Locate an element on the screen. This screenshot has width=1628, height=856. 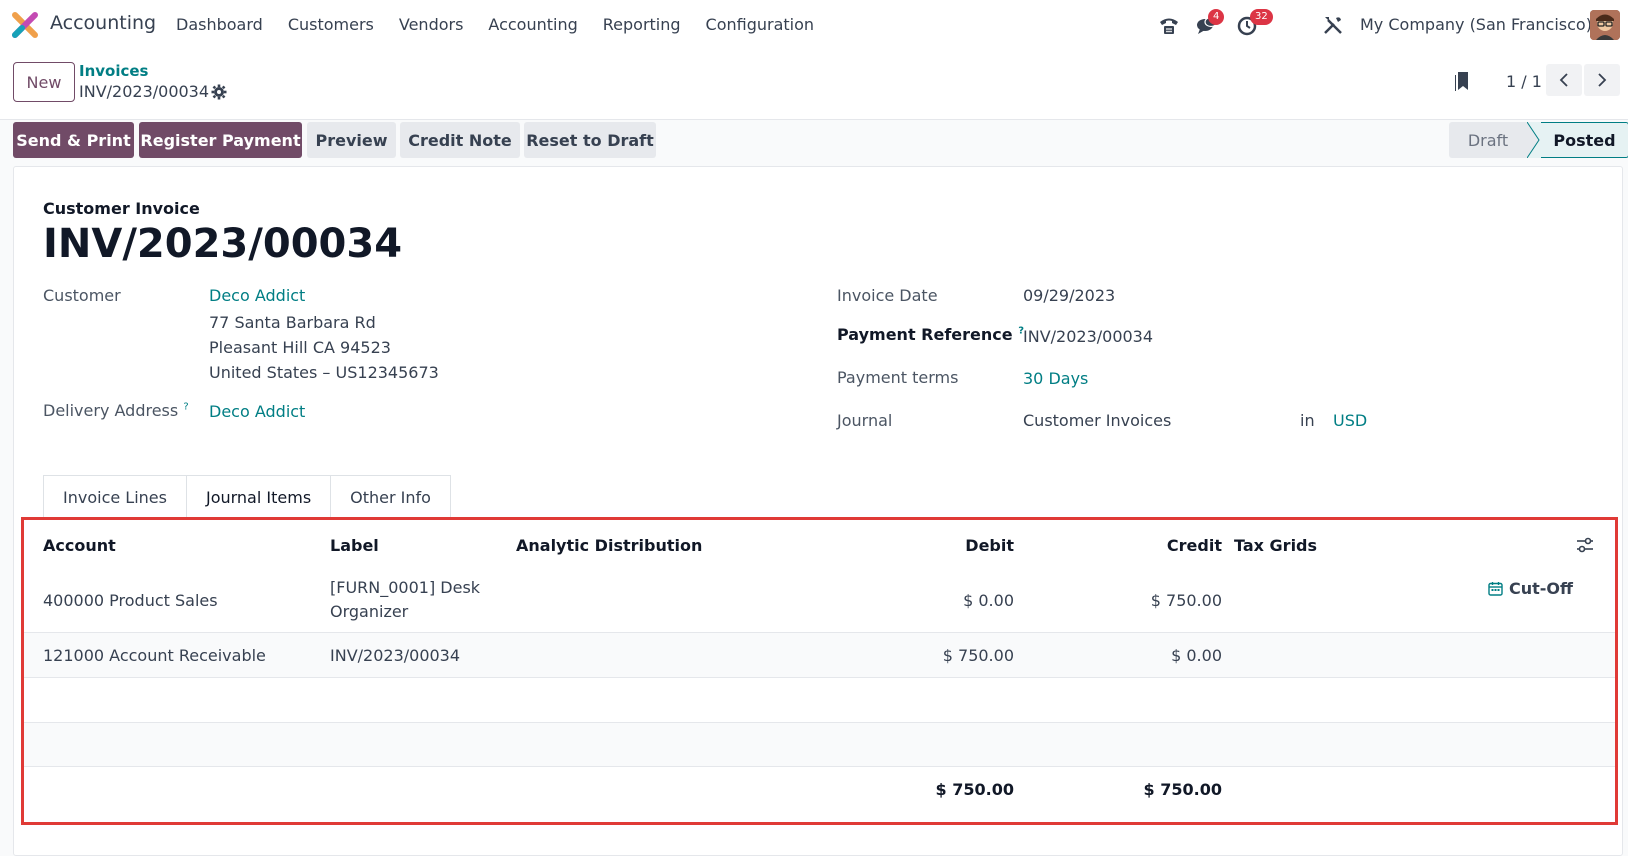
messages-icon: 4 is located at coordinates (1210, 24).